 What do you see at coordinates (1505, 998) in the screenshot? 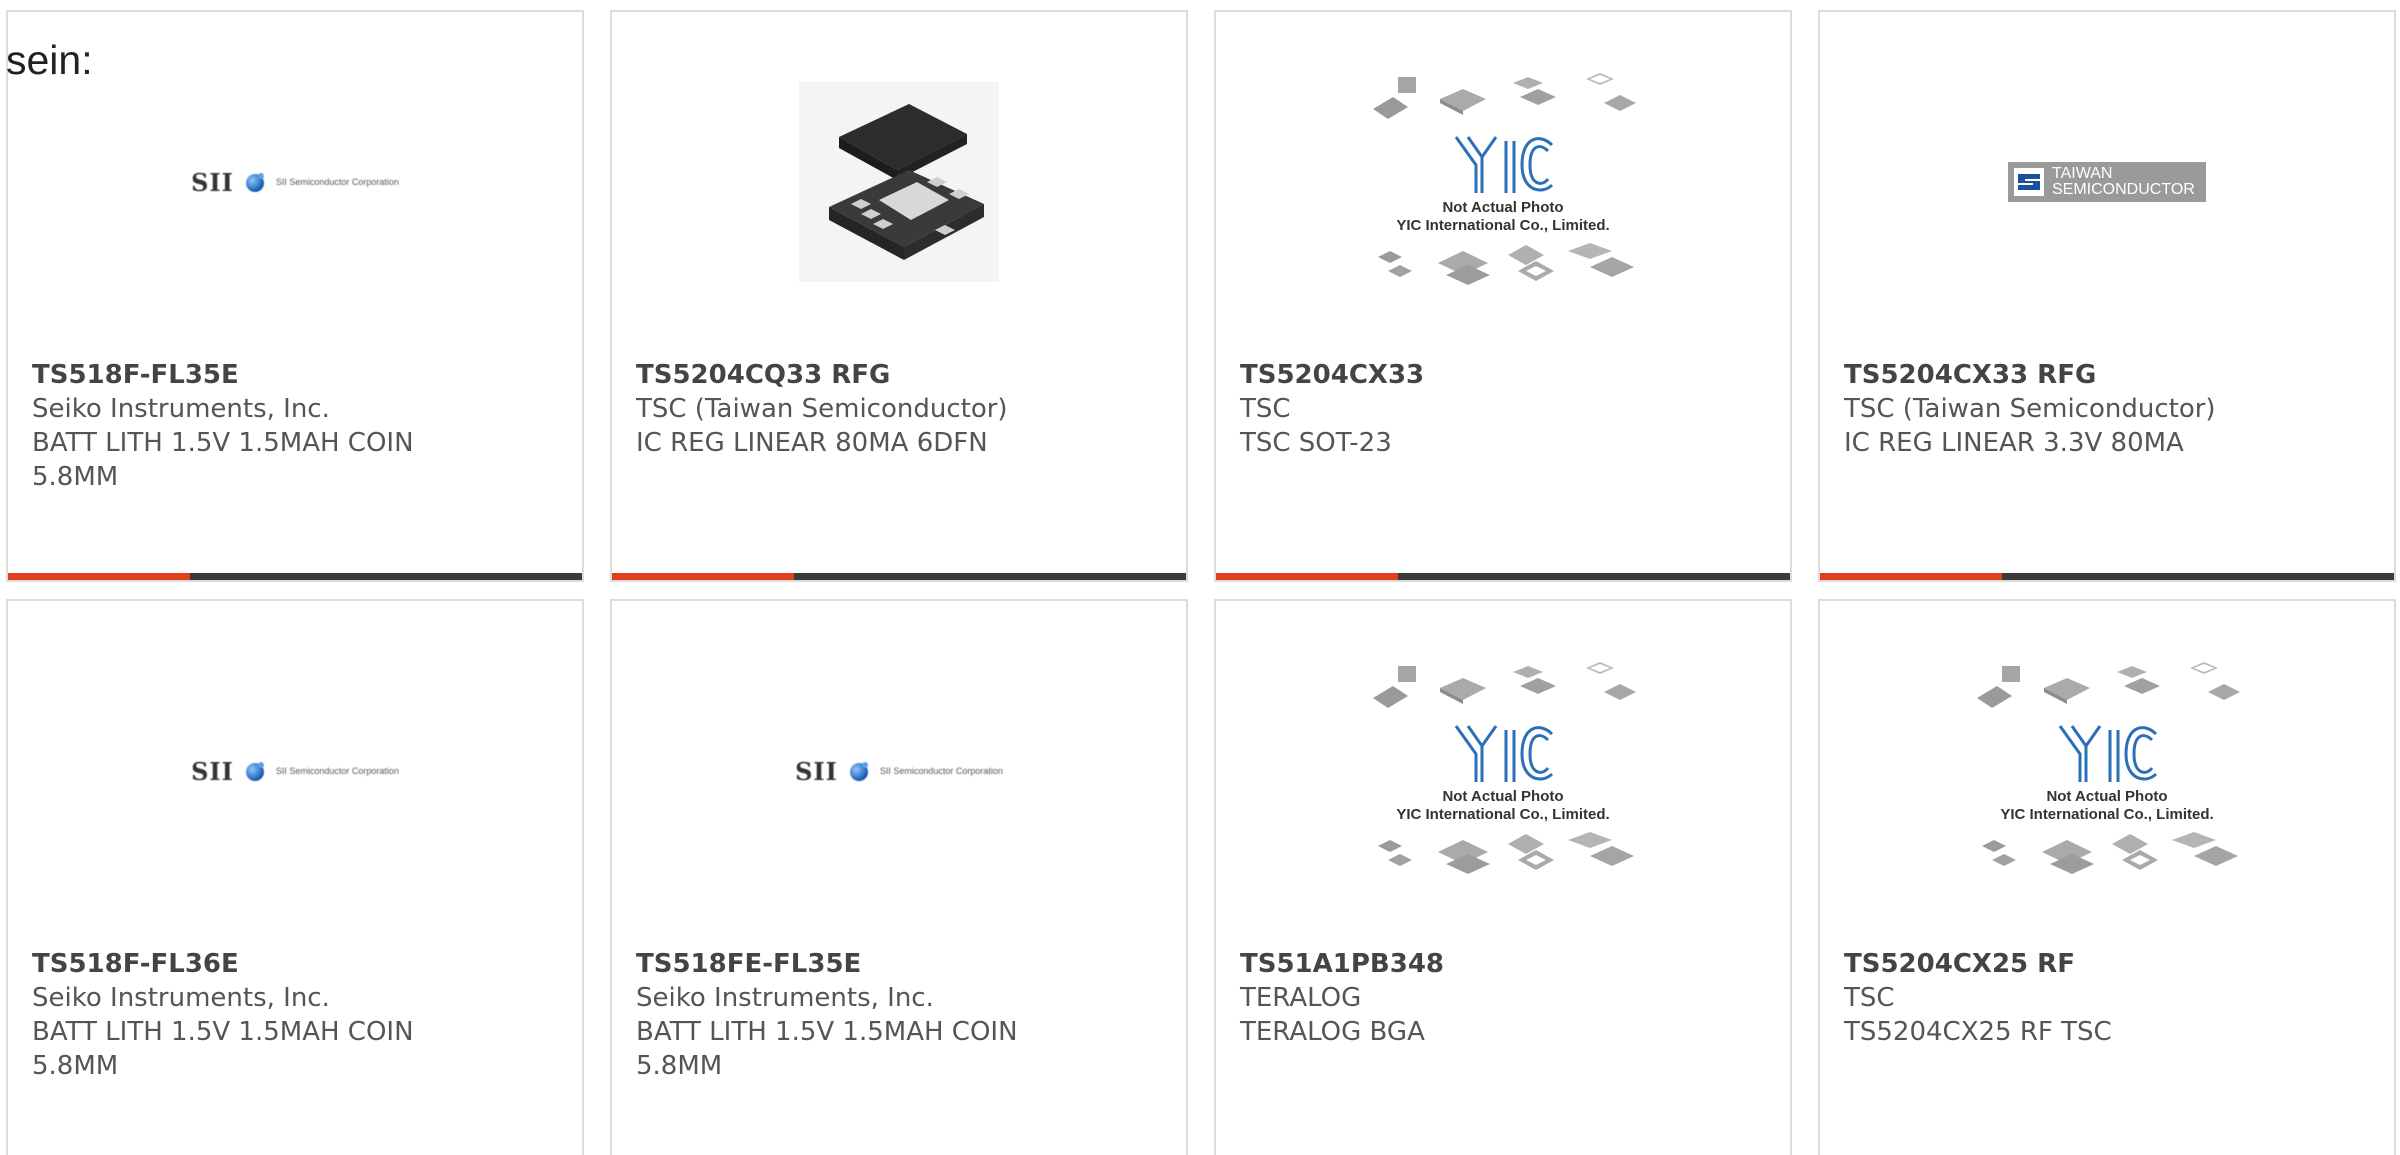
I see `product-info: TS51A1PB348 TERALOG TERALOG BGA` at bounding box center [1505, 998].